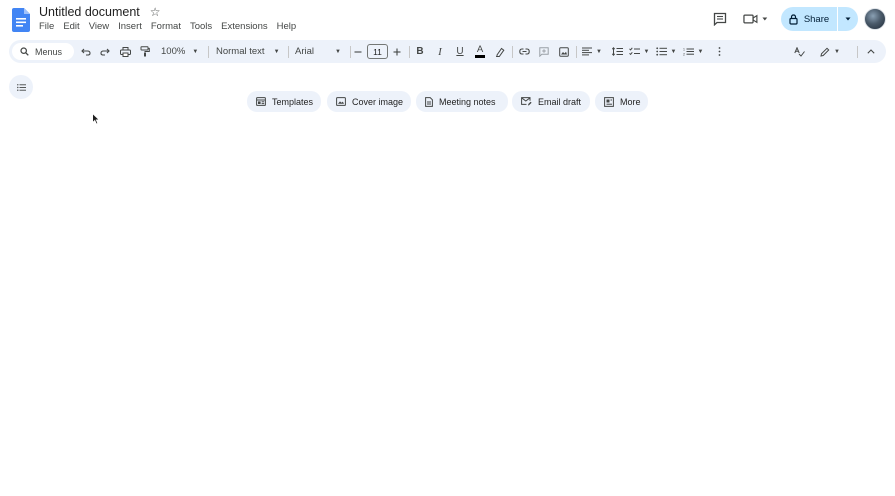 Image resolution: width=895 pixels, height=496 pixels. Describe the element at coordinates (341, 101) in the screenshot. I see `image-icon` at that location.